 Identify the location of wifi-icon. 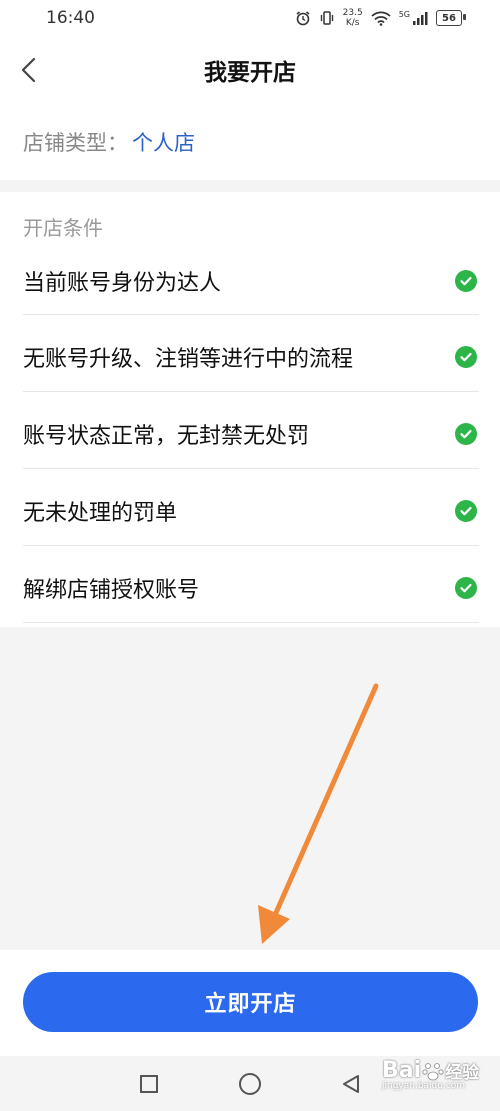
(381, 18).